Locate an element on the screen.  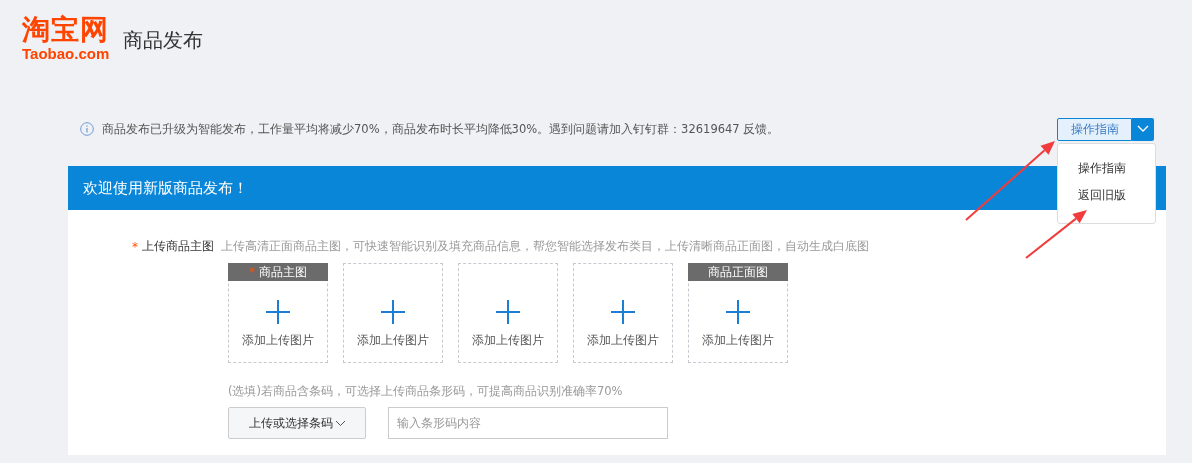
guide-button: 操作指南 is located at coordinates (1094, 129).